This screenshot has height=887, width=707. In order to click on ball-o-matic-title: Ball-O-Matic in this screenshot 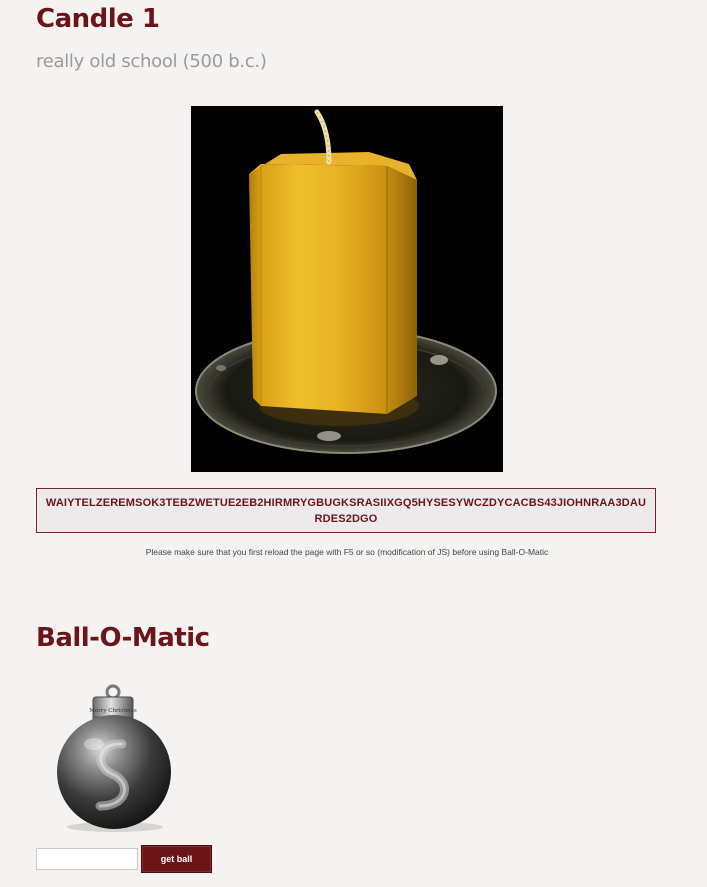, I will do `click(123, 638)`.